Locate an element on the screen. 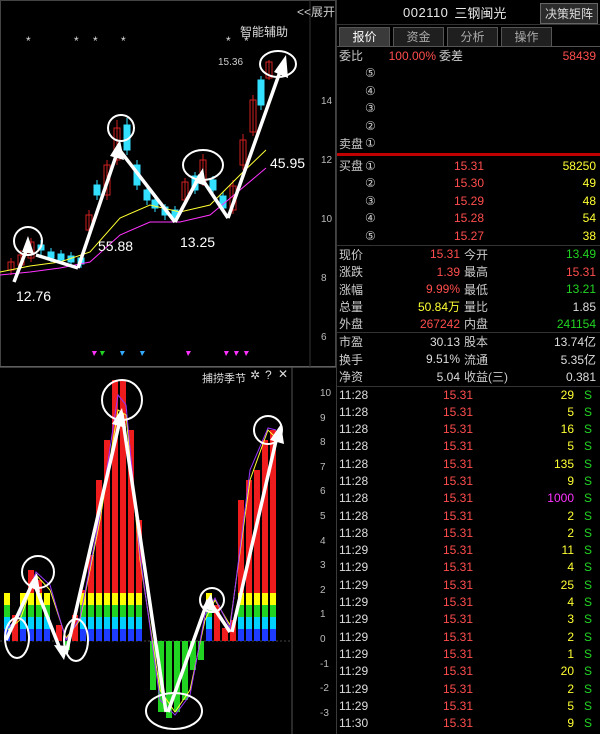  tab-operation: 操作 is located at coordinates (526, 37).